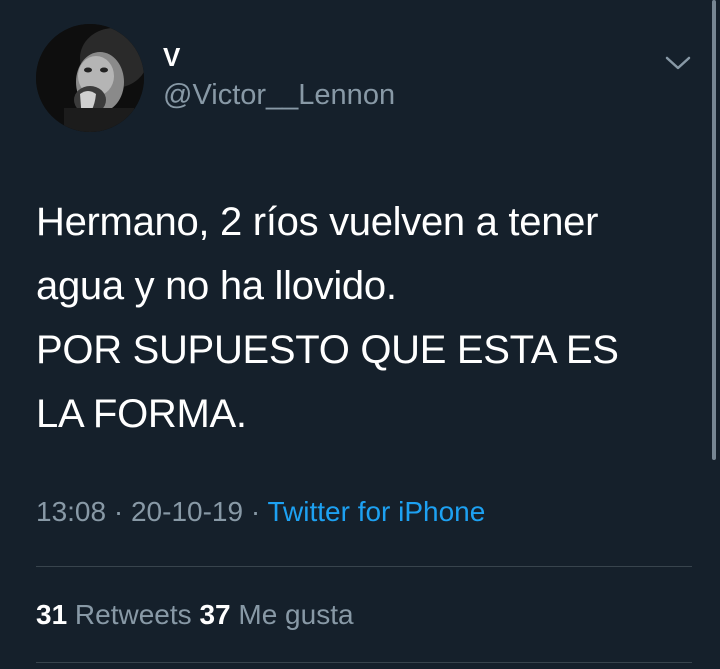  I want to click on avatar, so click(90, 78).